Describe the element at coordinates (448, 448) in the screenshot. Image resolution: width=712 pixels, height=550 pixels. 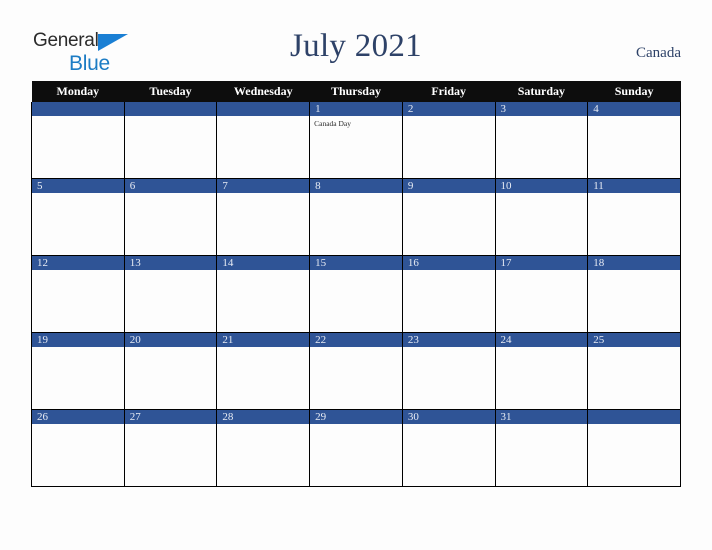
I see `calendar-day-cell: 30` at that location.